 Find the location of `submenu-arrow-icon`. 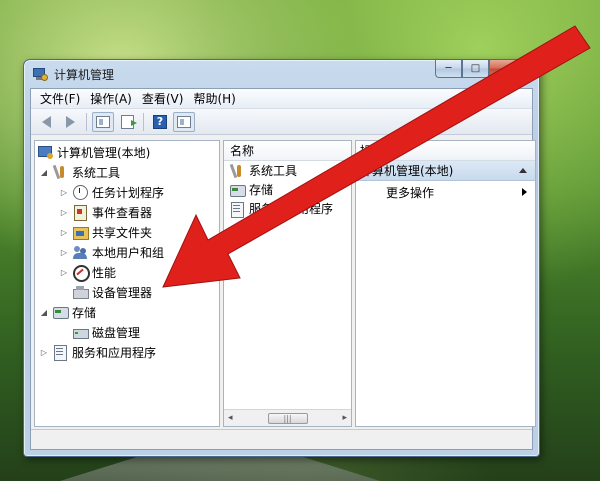

submenu-arrow-icon is located at coordinates (524, 192).